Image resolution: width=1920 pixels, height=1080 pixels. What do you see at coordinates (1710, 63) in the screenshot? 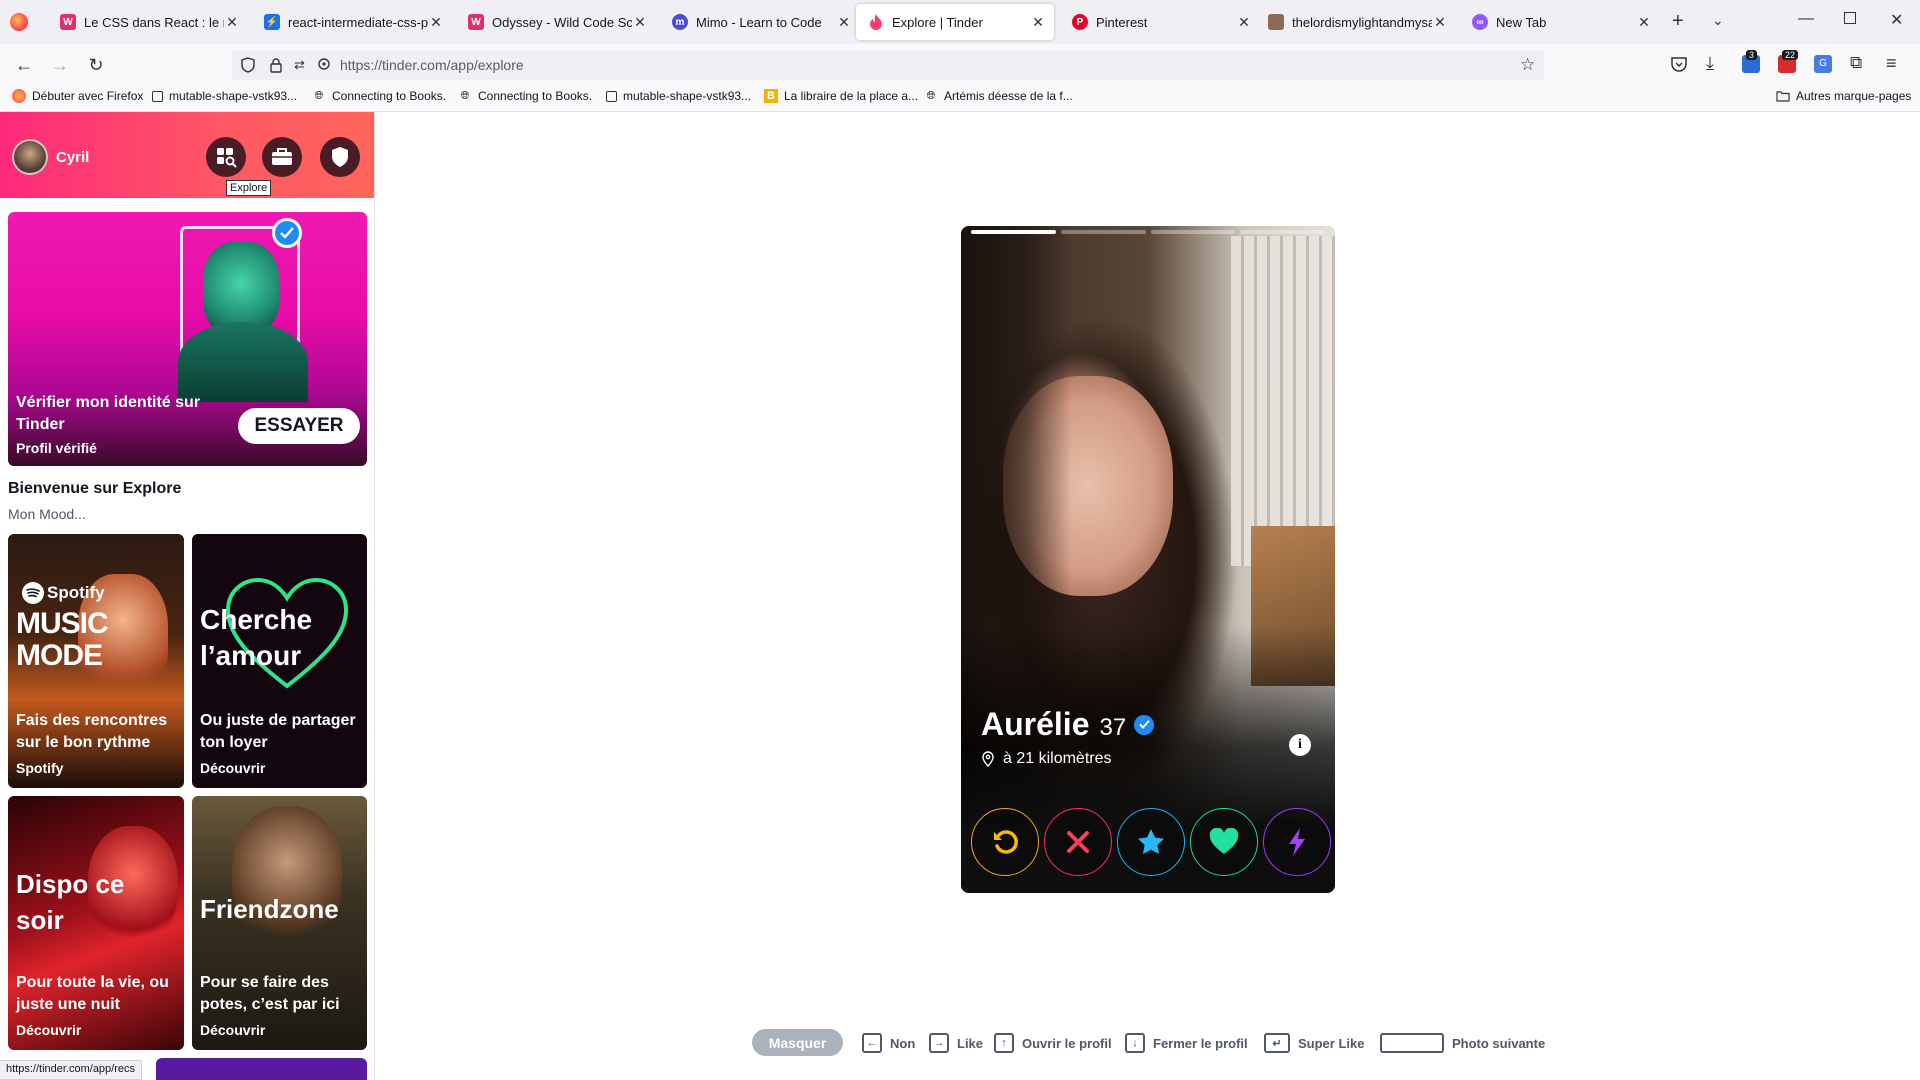
I see `downloads-icon: ⤓` at bounding box center [1710, 63].